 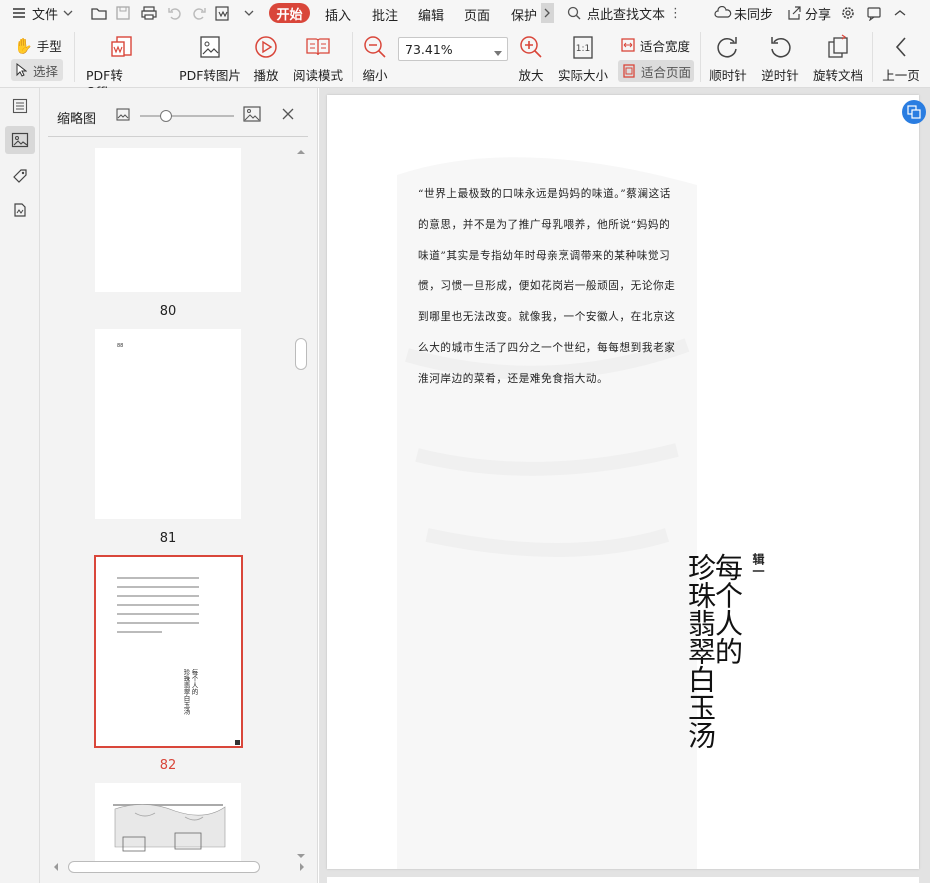 I want to click on tab-scroll-right-button, so click(x=547, y=13).